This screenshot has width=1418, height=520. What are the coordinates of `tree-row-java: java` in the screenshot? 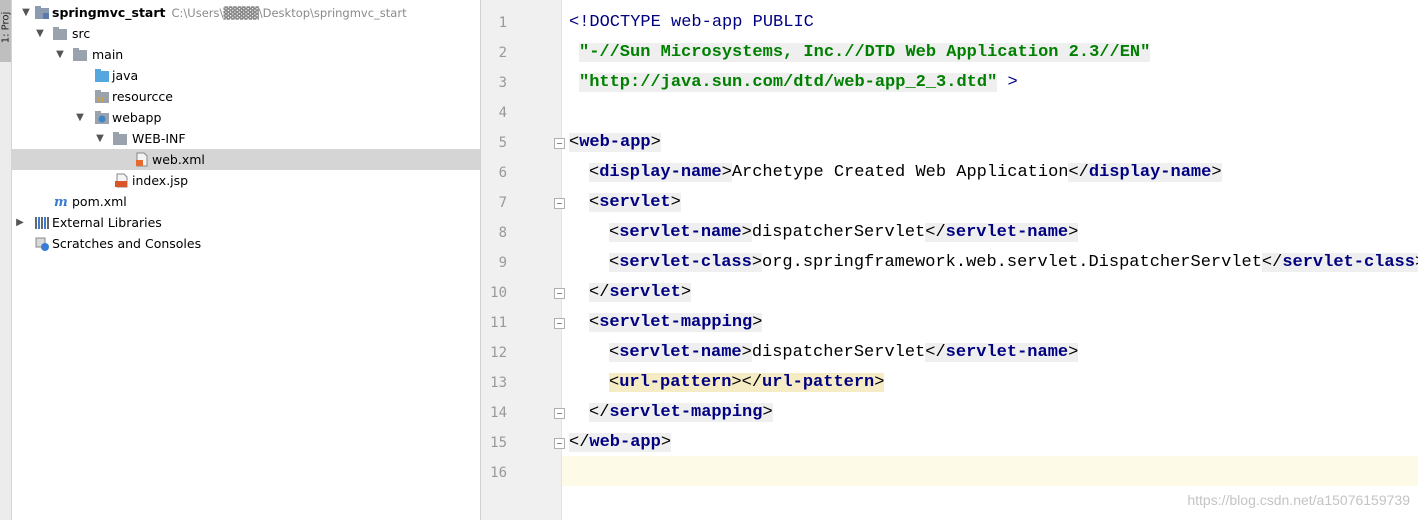 It's located at (246, 75).